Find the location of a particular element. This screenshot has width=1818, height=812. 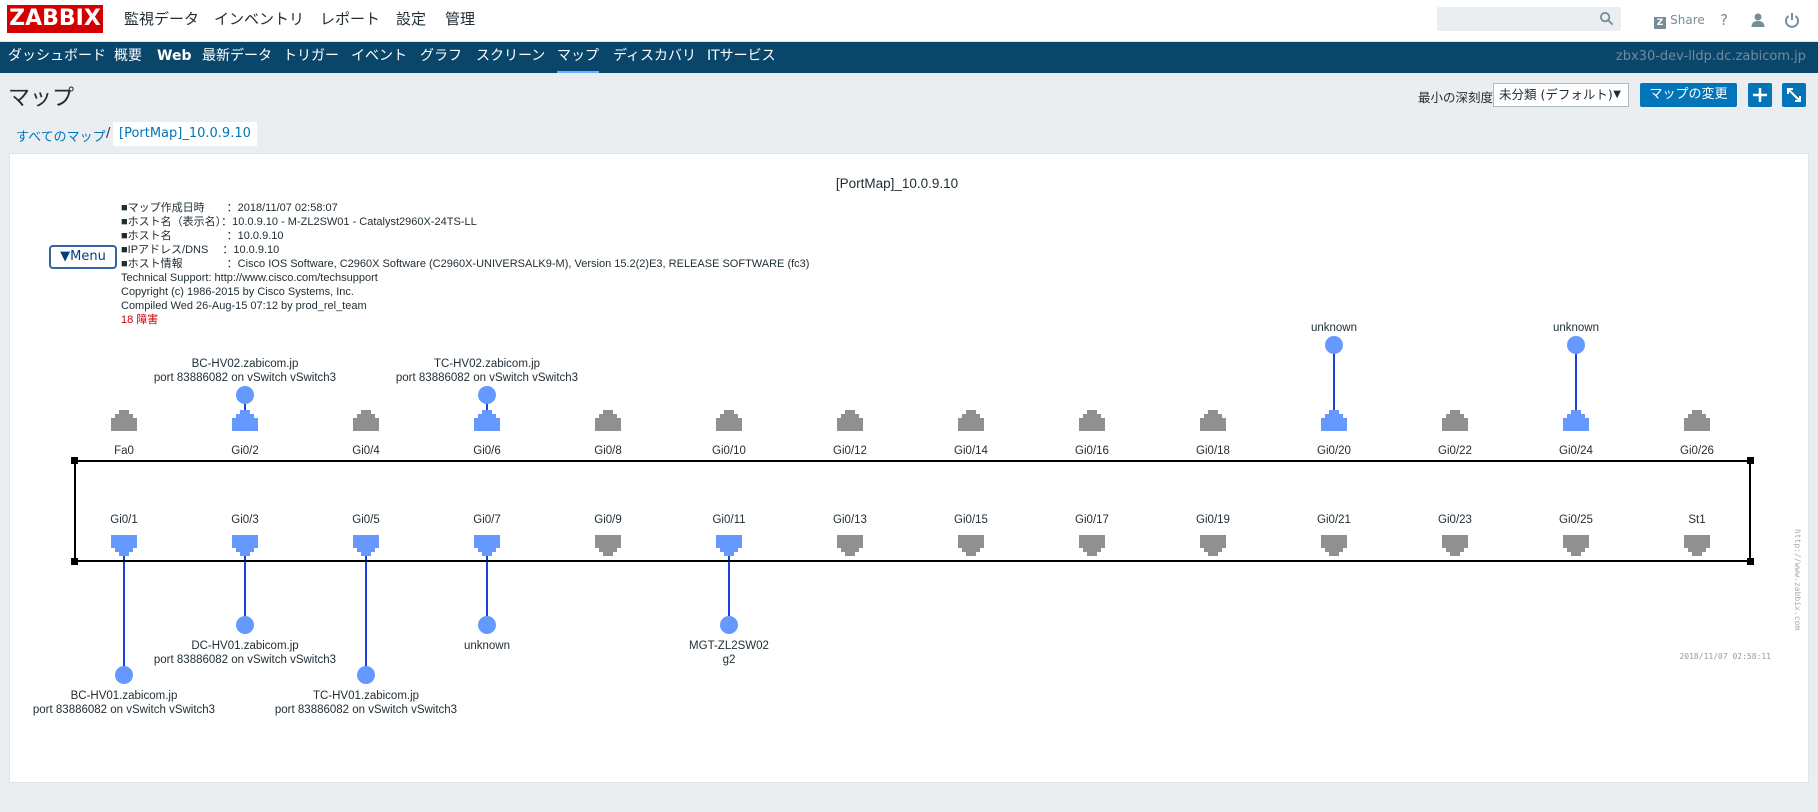

breadcrumb-current-map: [PortMap]_10.0.9.10 is located at coordinates (185, 134).